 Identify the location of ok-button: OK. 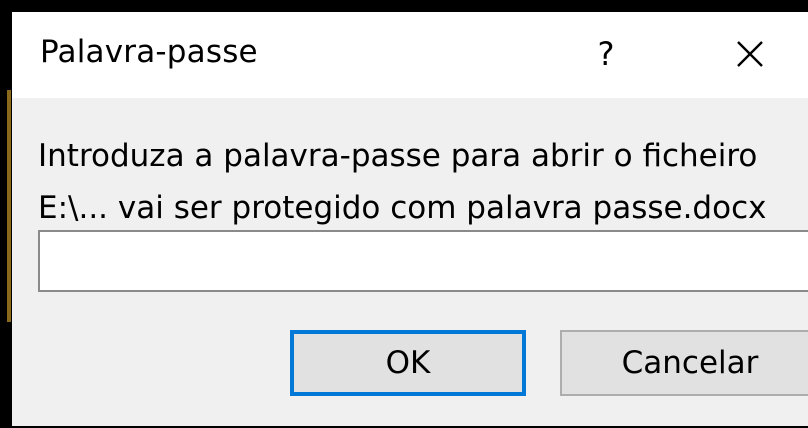
(408, 363).